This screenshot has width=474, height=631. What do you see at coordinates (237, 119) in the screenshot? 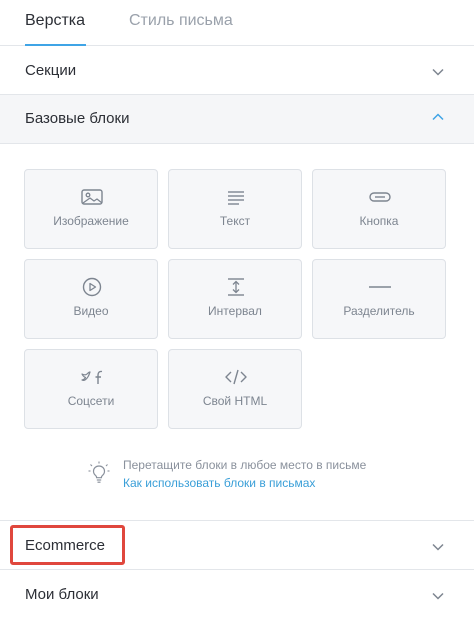
I see `section-basic-blocks-header: Базовые блоки` at bounding box center [237, 119].